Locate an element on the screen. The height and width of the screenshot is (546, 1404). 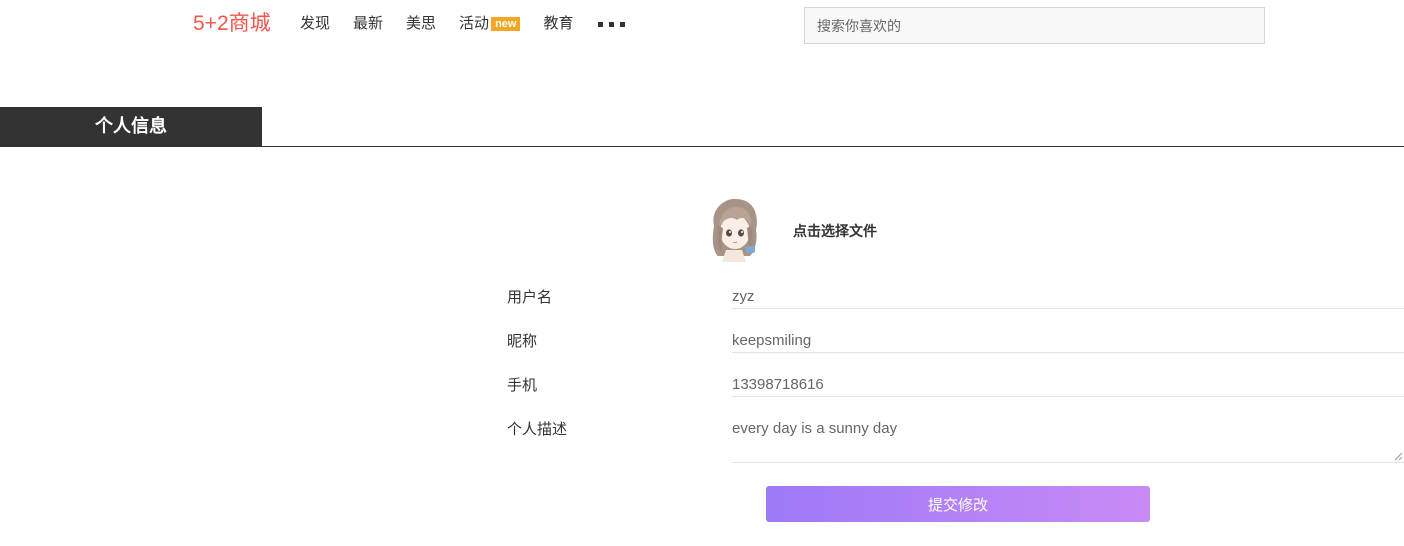
nav-item-meisi: 美思 is located at coordinates (421, 24).